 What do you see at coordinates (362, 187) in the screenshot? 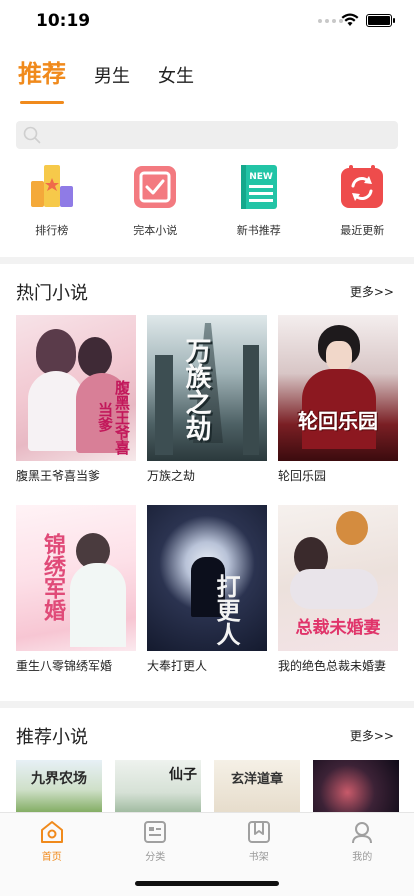
I see `refresh-icon` at bounding box center [362, 187].